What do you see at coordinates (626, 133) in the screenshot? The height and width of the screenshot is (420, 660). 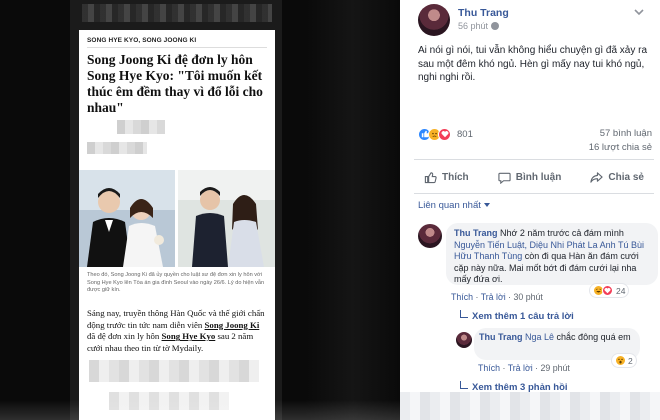 I see `comments-count: 57 bình luận` at bounding box center [626, 133].